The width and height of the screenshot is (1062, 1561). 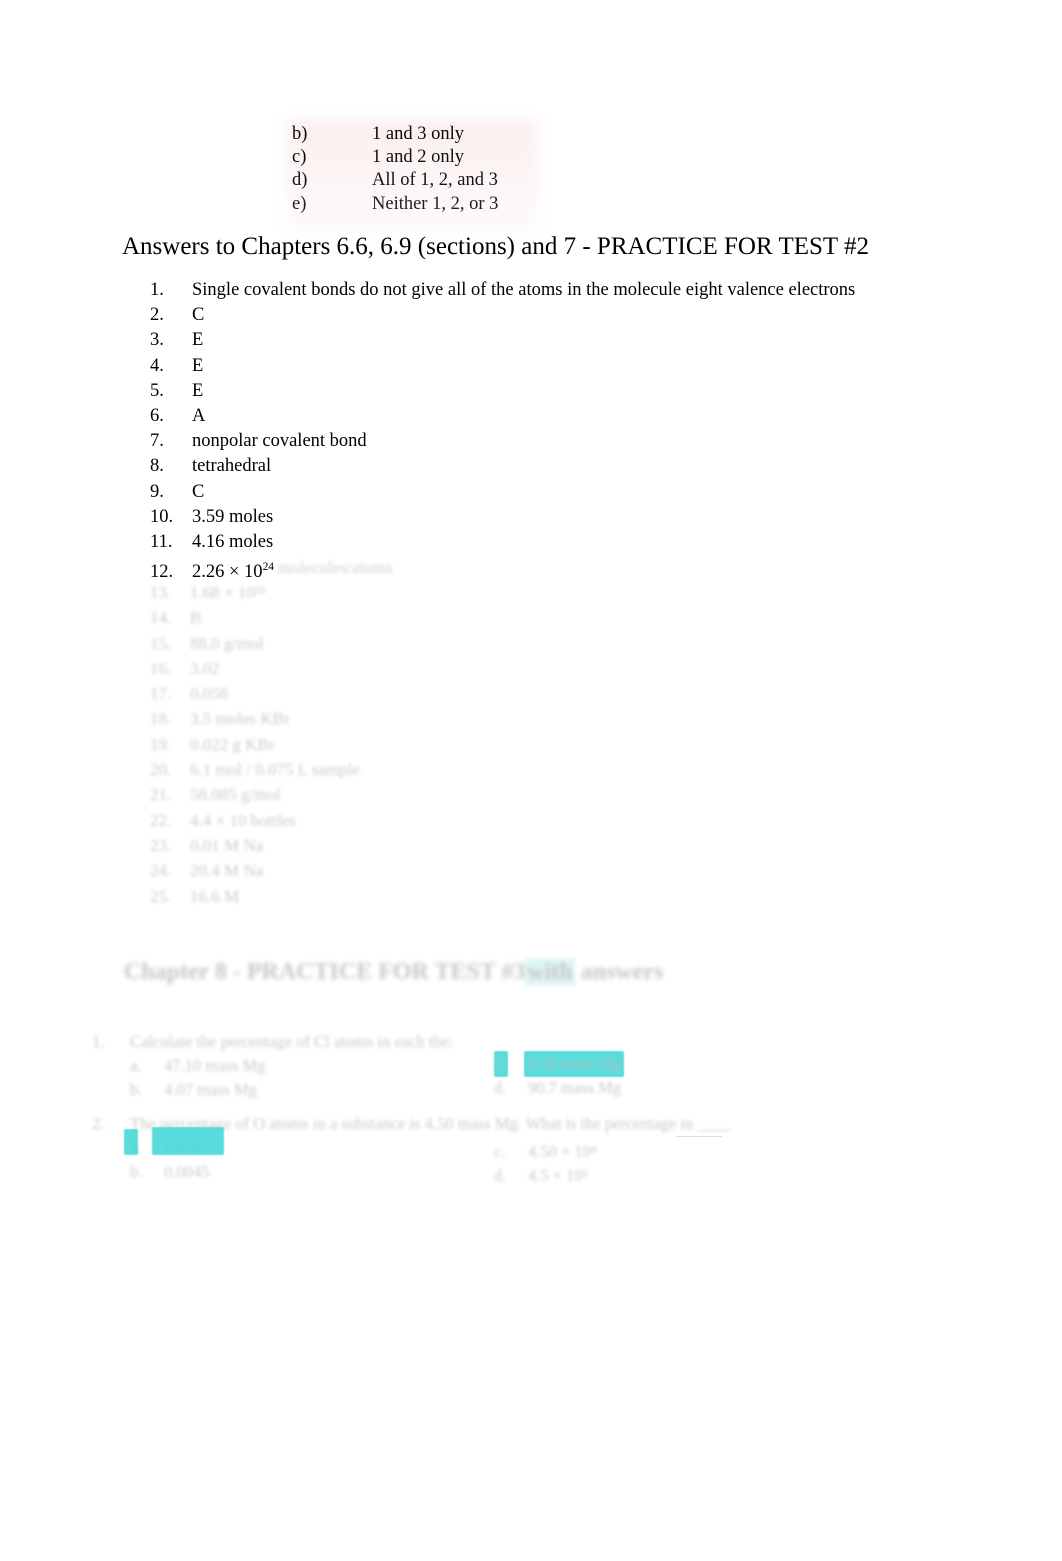 I want to click on option-text: 4.07 mass Mg, so click(x=211, y=1089).